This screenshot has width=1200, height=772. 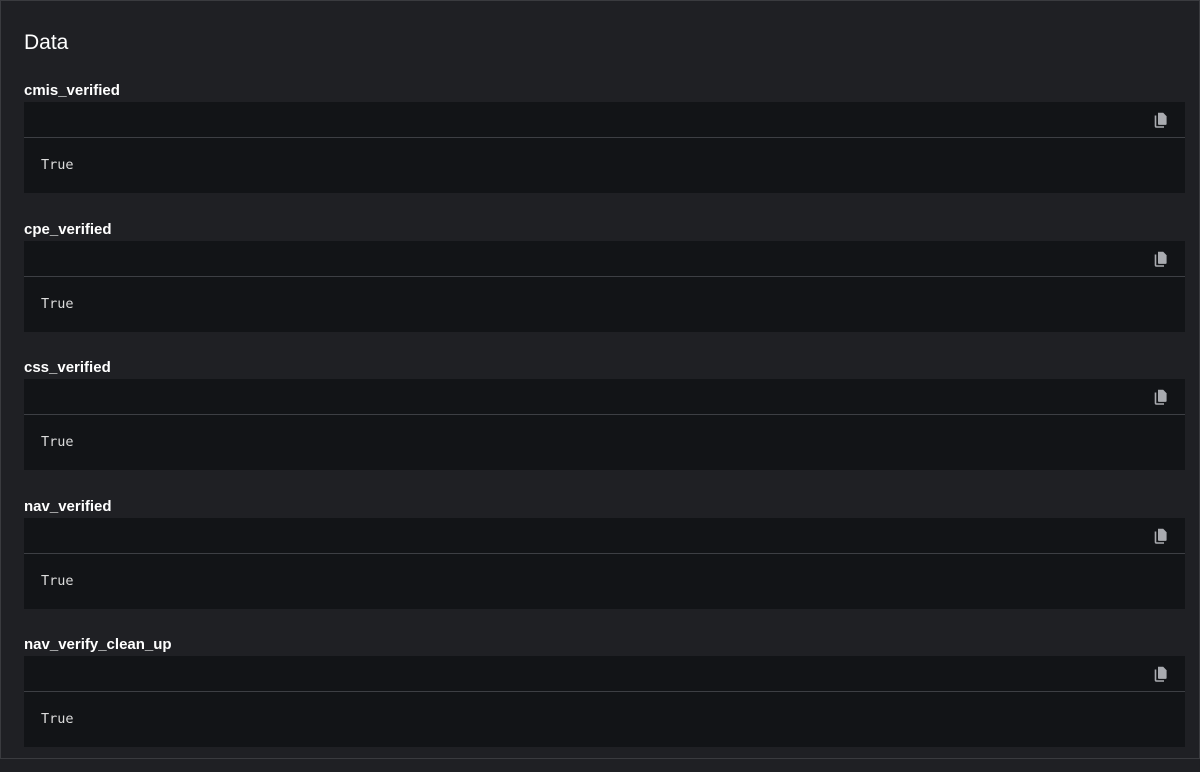 I want to click on entry-label: nav_verified, so click(x=68, y=506).